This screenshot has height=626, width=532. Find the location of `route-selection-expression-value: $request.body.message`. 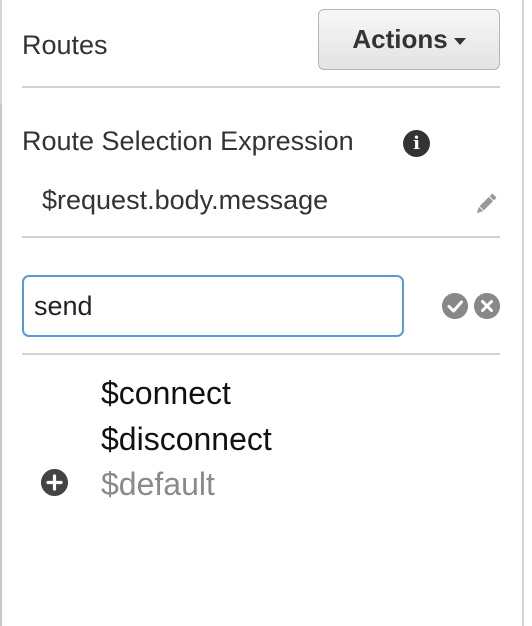

route-selection-expression-value: $request.body.message is located at coordinates (185, 200).